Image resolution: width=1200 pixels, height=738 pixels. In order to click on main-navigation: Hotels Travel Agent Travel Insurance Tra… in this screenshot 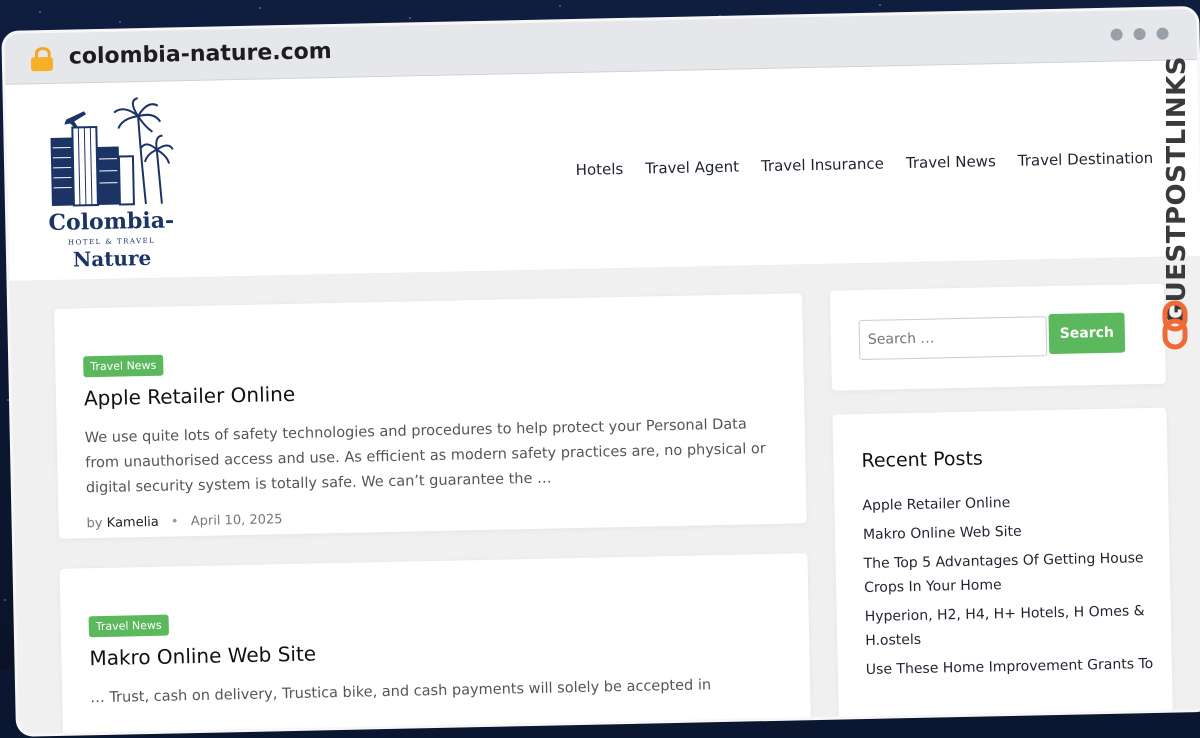, I will do `click(865, 164)`.